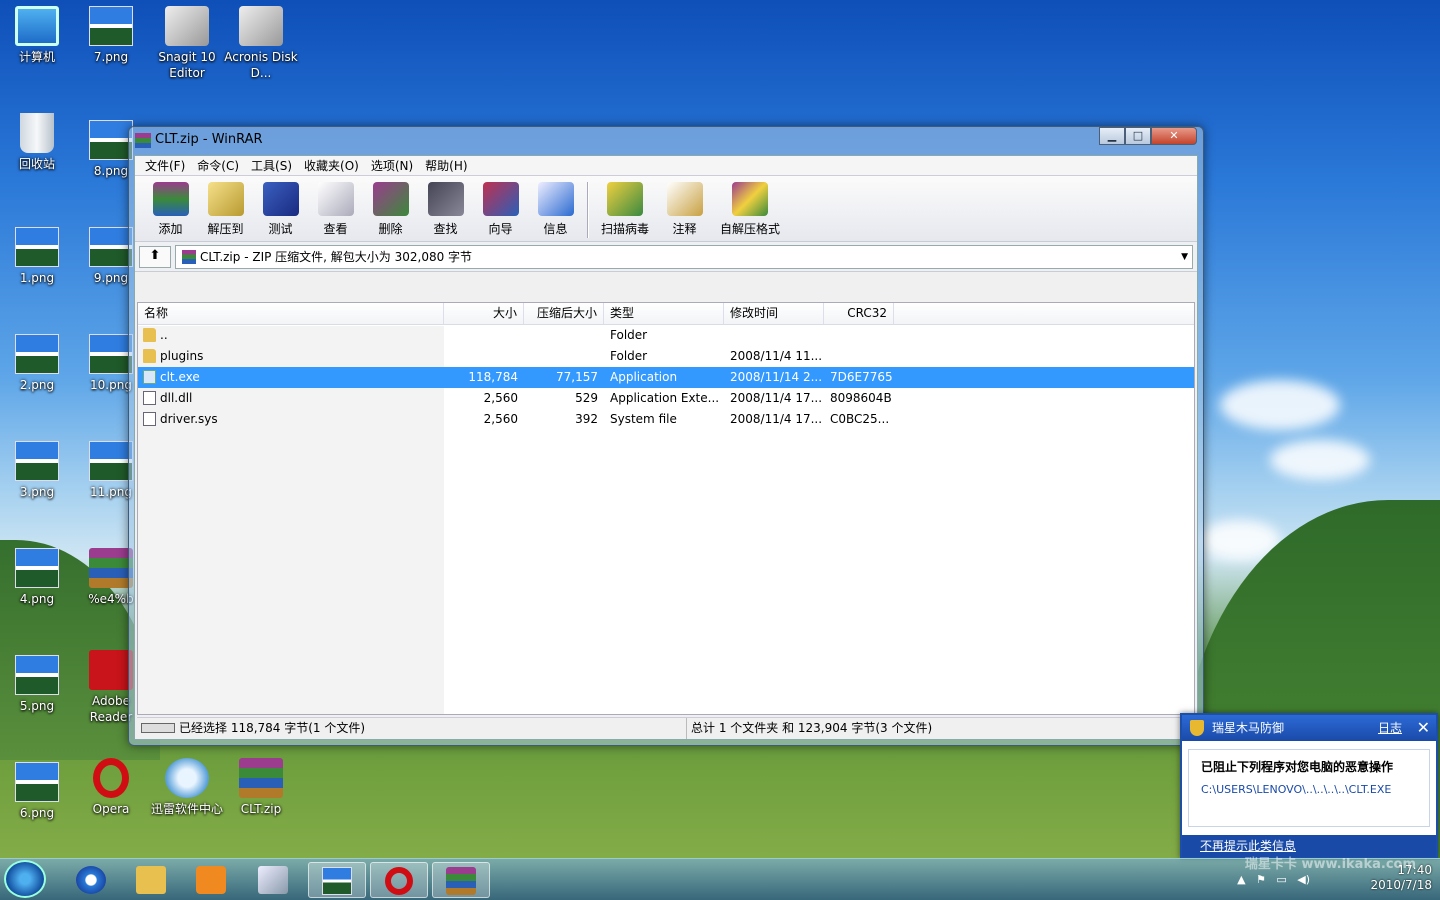 The height and width of the screenshot is (900, 1440). I want to click on title-bar: CLT.zip - WinRAR ▁ □ ✕, so click(666, 141).